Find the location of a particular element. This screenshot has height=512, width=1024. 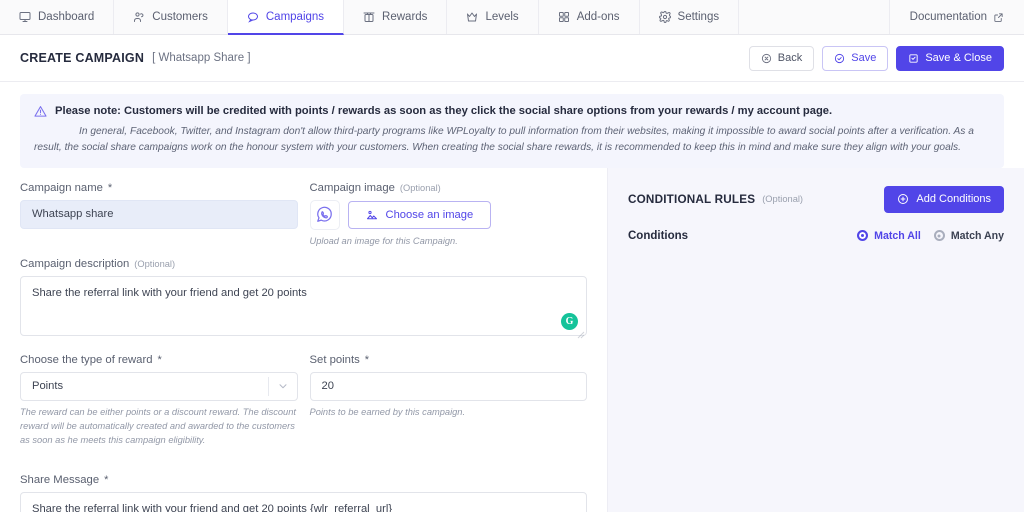

nav-label: Rewards is located at coordinates (405, 17).